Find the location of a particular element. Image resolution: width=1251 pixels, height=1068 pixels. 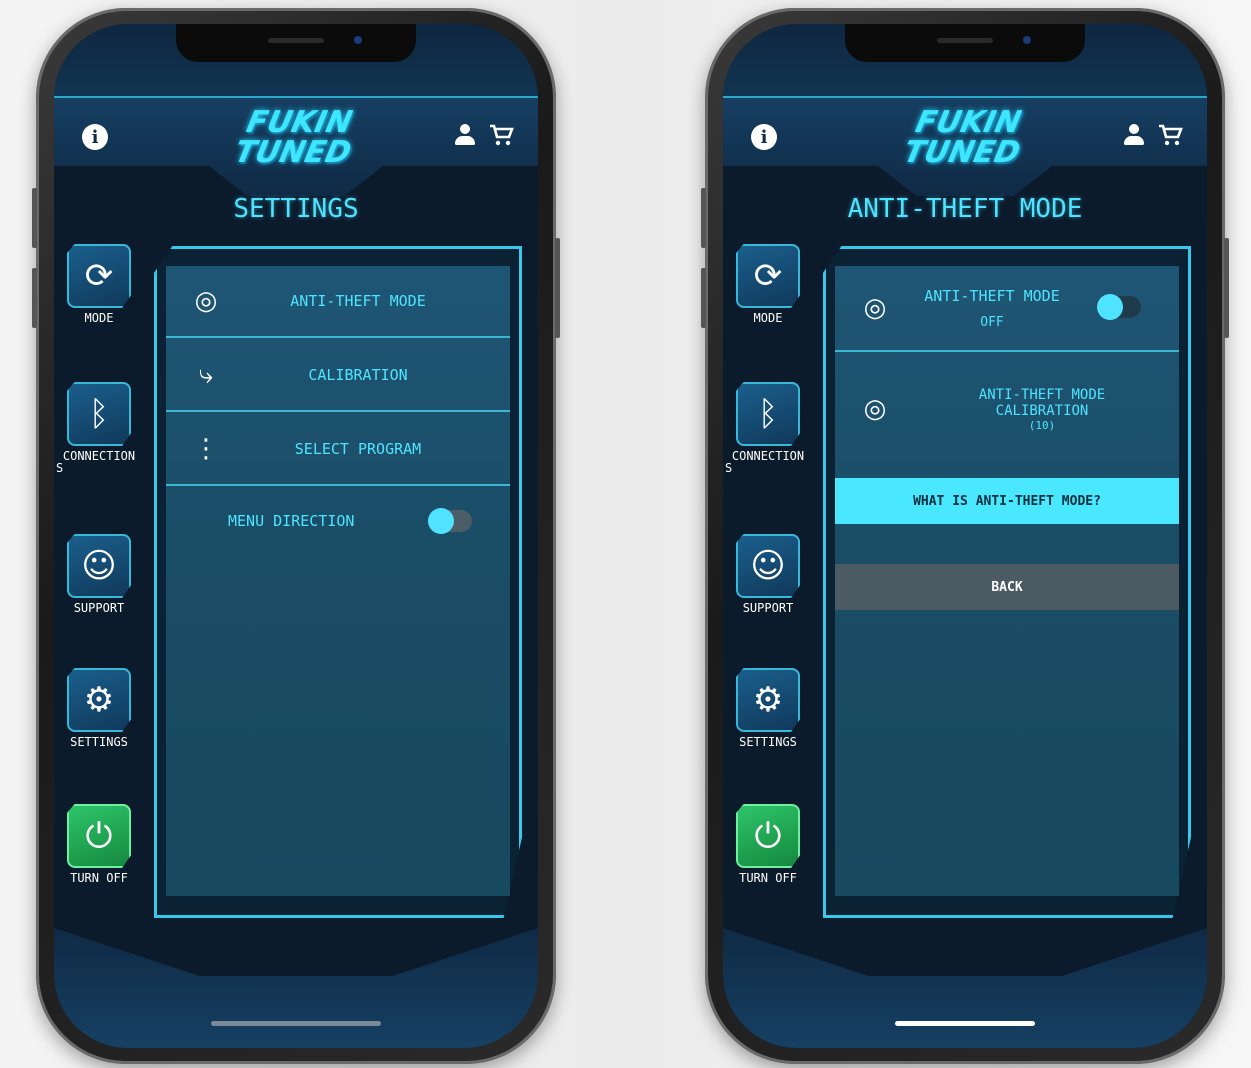

back-button: BACK is located at coordinates (1007, 587).